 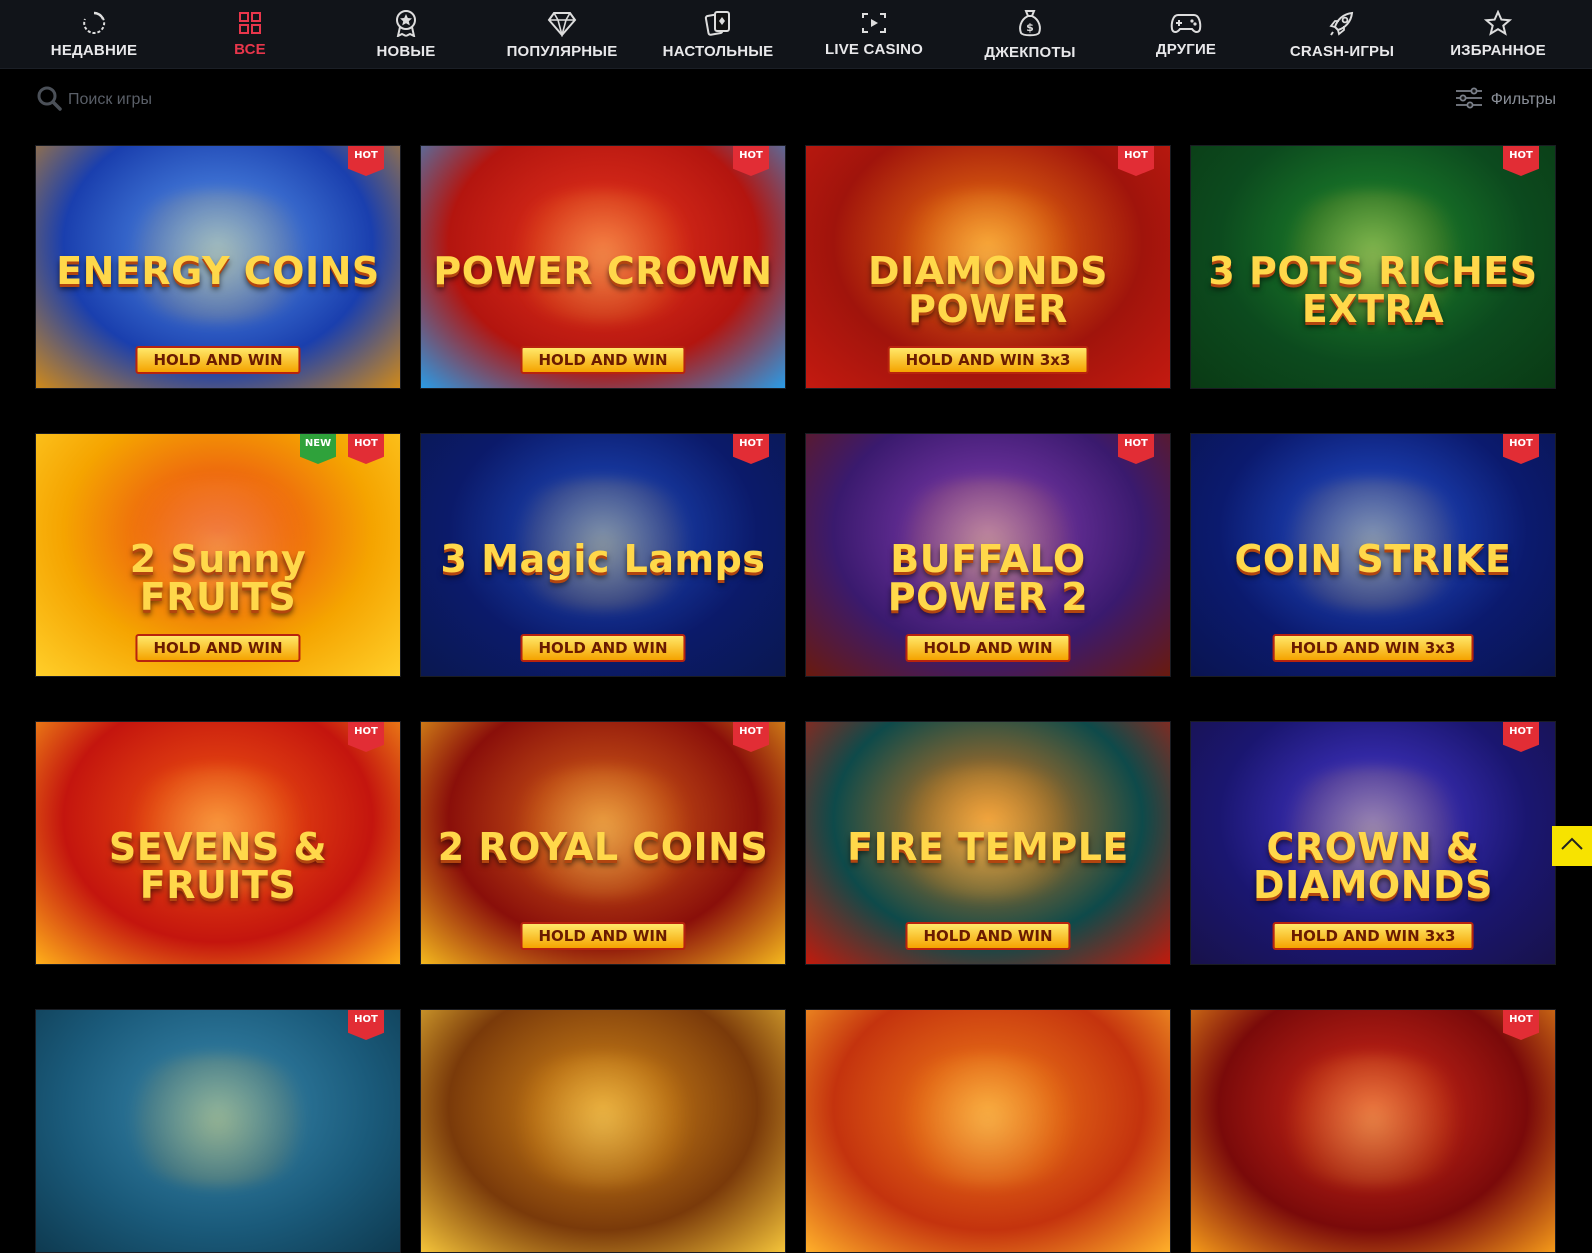 I want to click on game-card: 2 ROYAL COINS HOLD AND WIN HOT, so click(x=603, y=843).